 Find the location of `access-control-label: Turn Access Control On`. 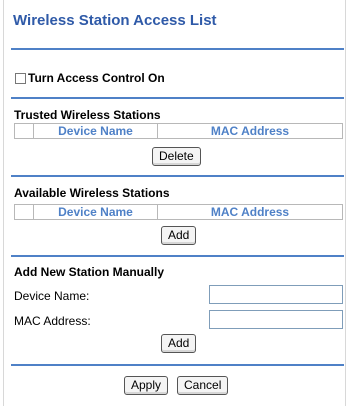

access-control-label: Turn Access Control On is located at coordinates (96, 78).